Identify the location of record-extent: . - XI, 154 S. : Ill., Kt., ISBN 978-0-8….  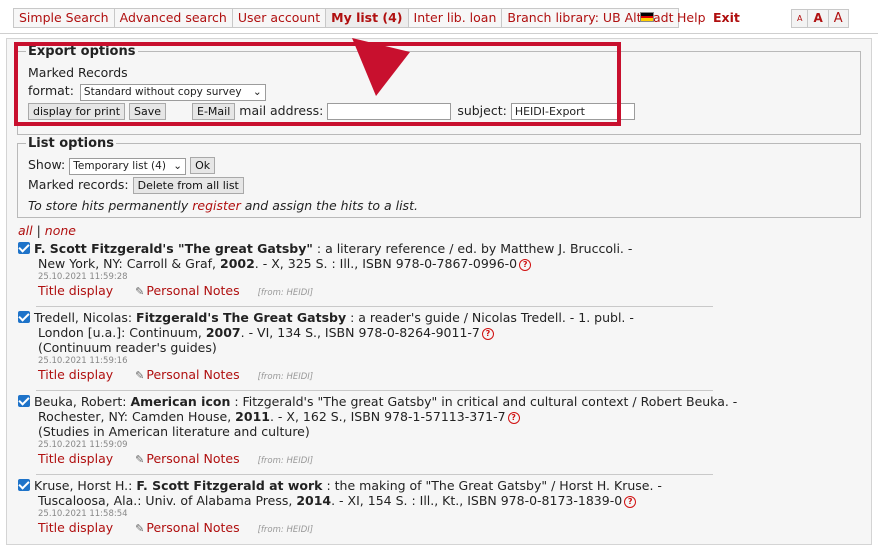
(477, 500).